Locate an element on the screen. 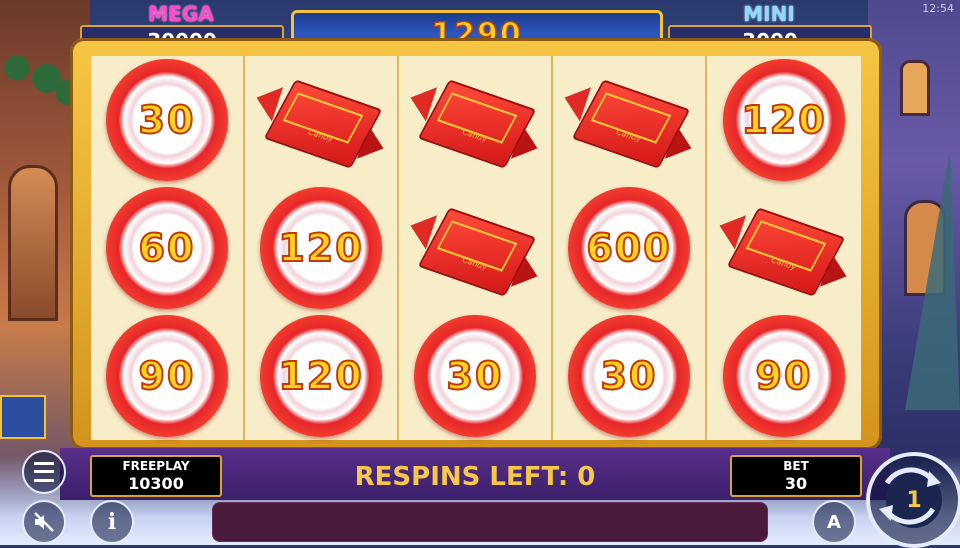 The width and height of the screenshot is (960, 548). mini-jackpot-title: MINI is located at coordinates (769, 14).